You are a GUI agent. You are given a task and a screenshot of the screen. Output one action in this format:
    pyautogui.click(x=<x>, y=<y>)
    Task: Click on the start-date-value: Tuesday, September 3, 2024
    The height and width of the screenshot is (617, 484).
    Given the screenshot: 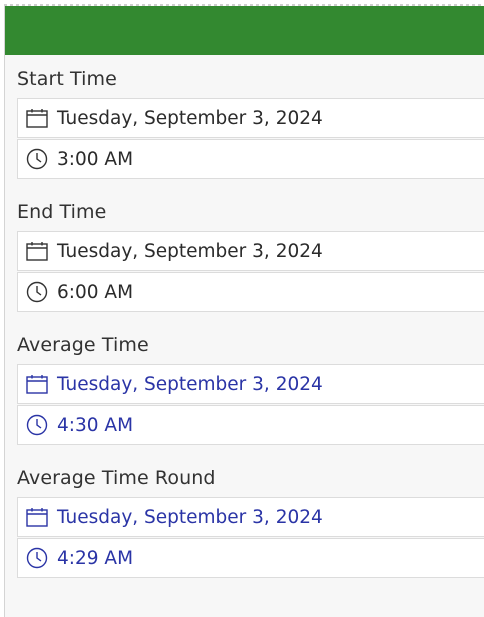 What is the action you would take?
    pyautogui.click(x=190, y=118)
    